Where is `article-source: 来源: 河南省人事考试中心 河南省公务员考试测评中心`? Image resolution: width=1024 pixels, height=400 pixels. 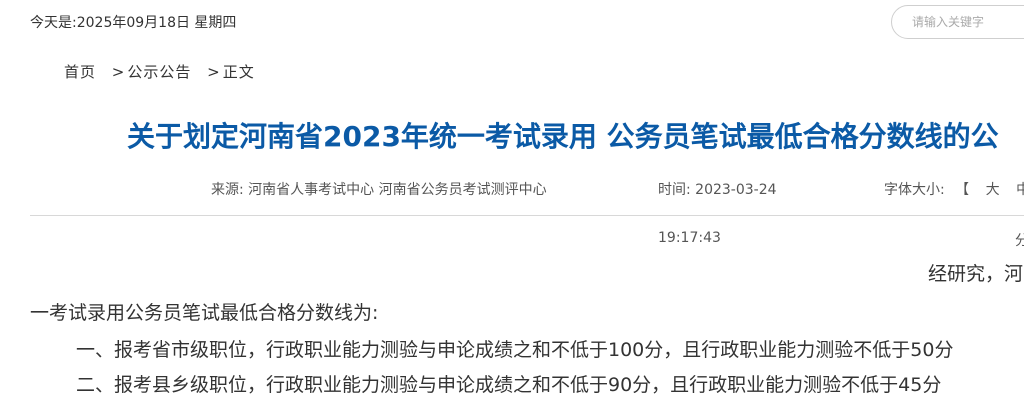
article-source: 来源: 河南省人事考试中心 河南省公务员考试测评中心 is located at coordinates (379, 189).